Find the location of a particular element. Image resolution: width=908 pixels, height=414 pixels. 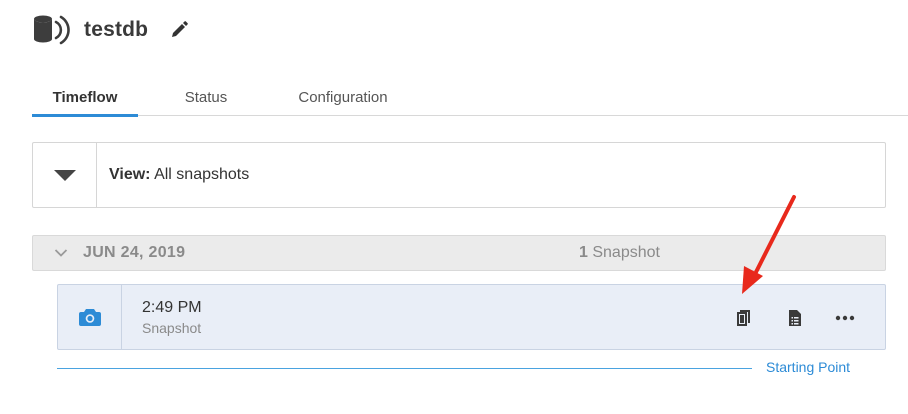

snapshot-count: 1 is located at coordinates (583, 252).